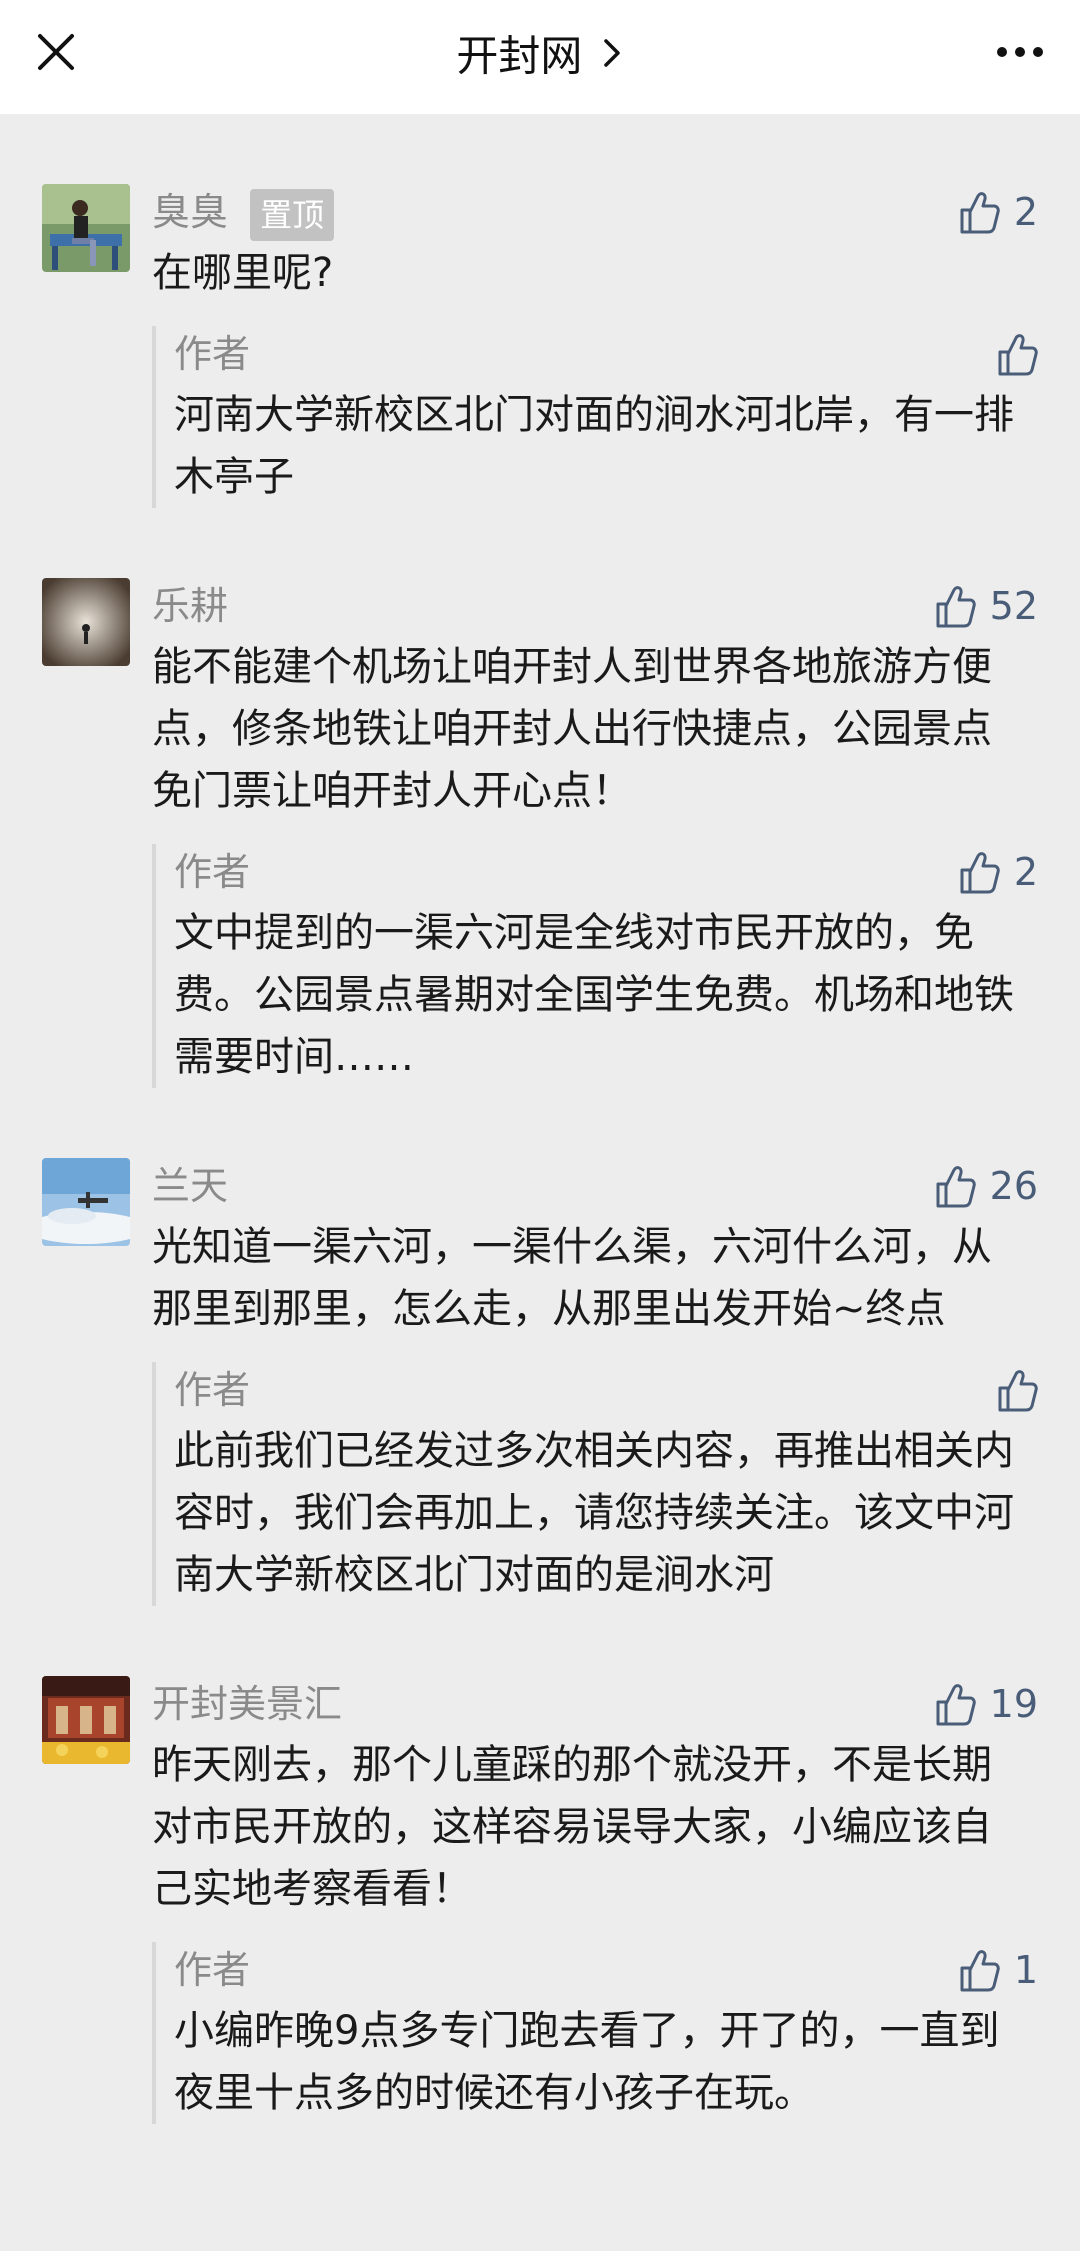  What do you see at coordinates (986, 1704) in the screenshot?
I see `like-button: 19` at bounding box center [986, 1704].